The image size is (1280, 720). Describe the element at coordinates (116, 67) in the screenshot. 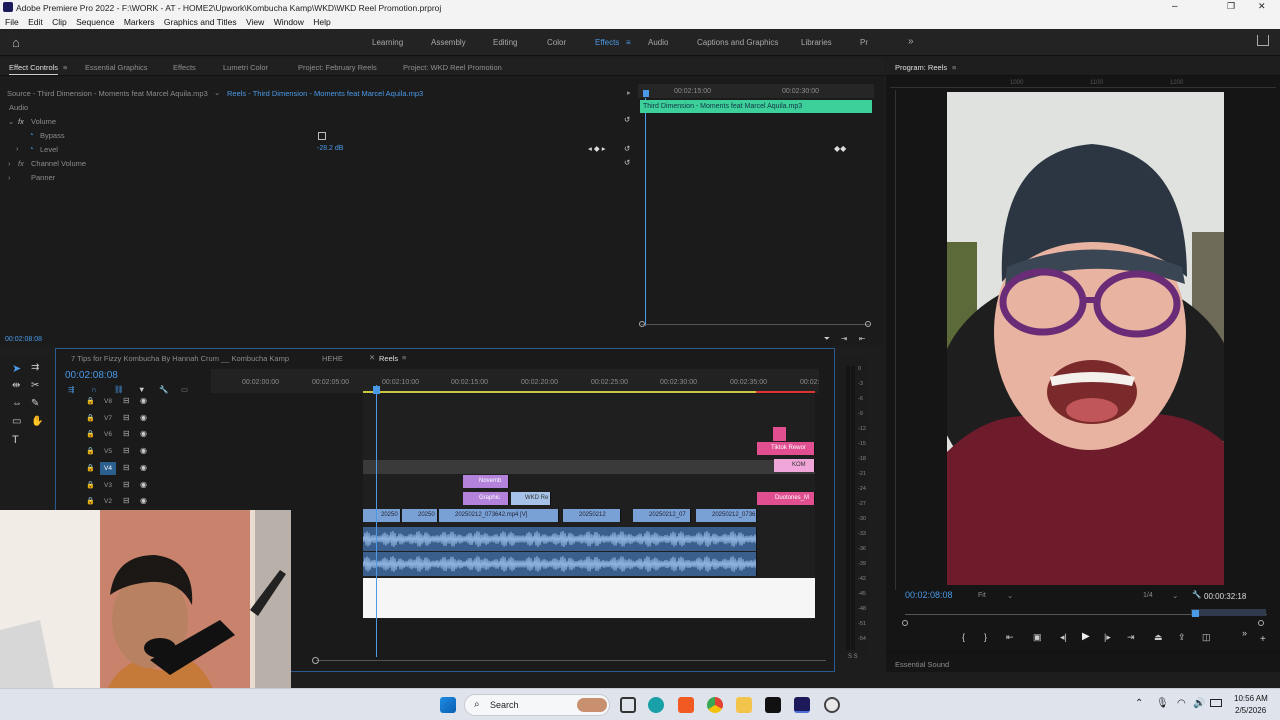

I see `tab-essential-graphics: Essential Graphics` at that location.